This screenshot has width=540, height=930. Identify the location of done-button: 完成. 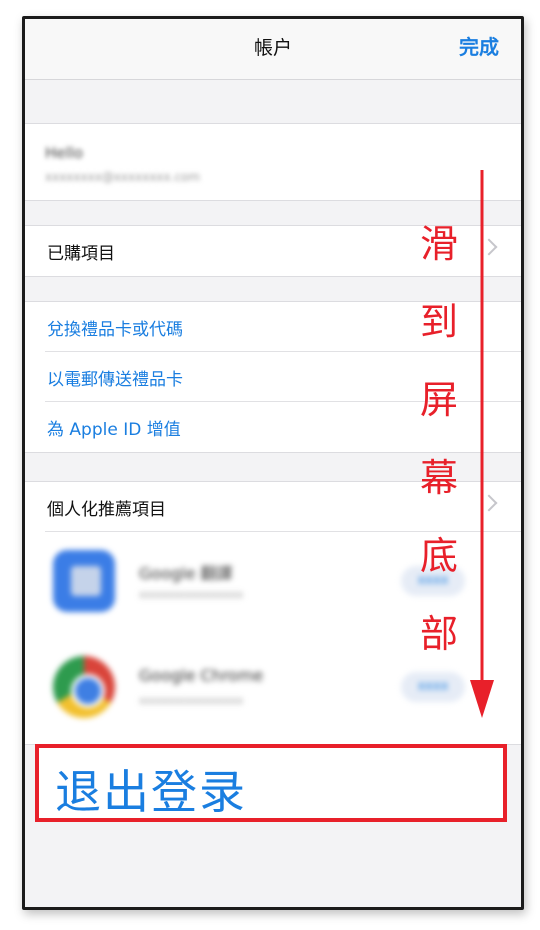
(479, 45).